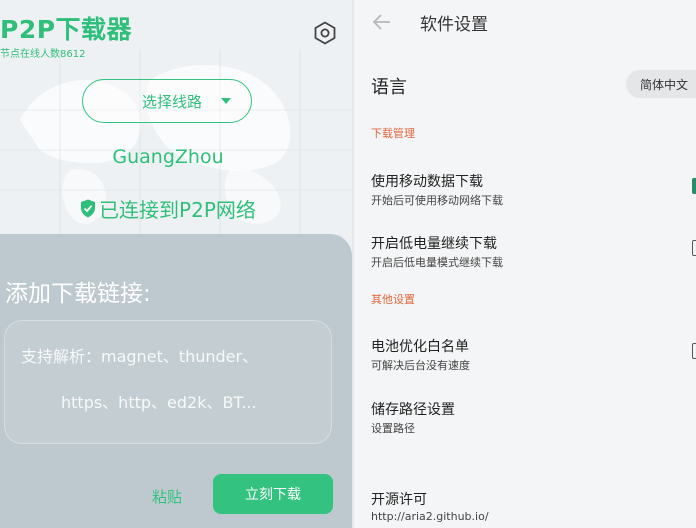 The image size is (696, 528). I want to click on app-title: P2P下载器, so click(66, 29).